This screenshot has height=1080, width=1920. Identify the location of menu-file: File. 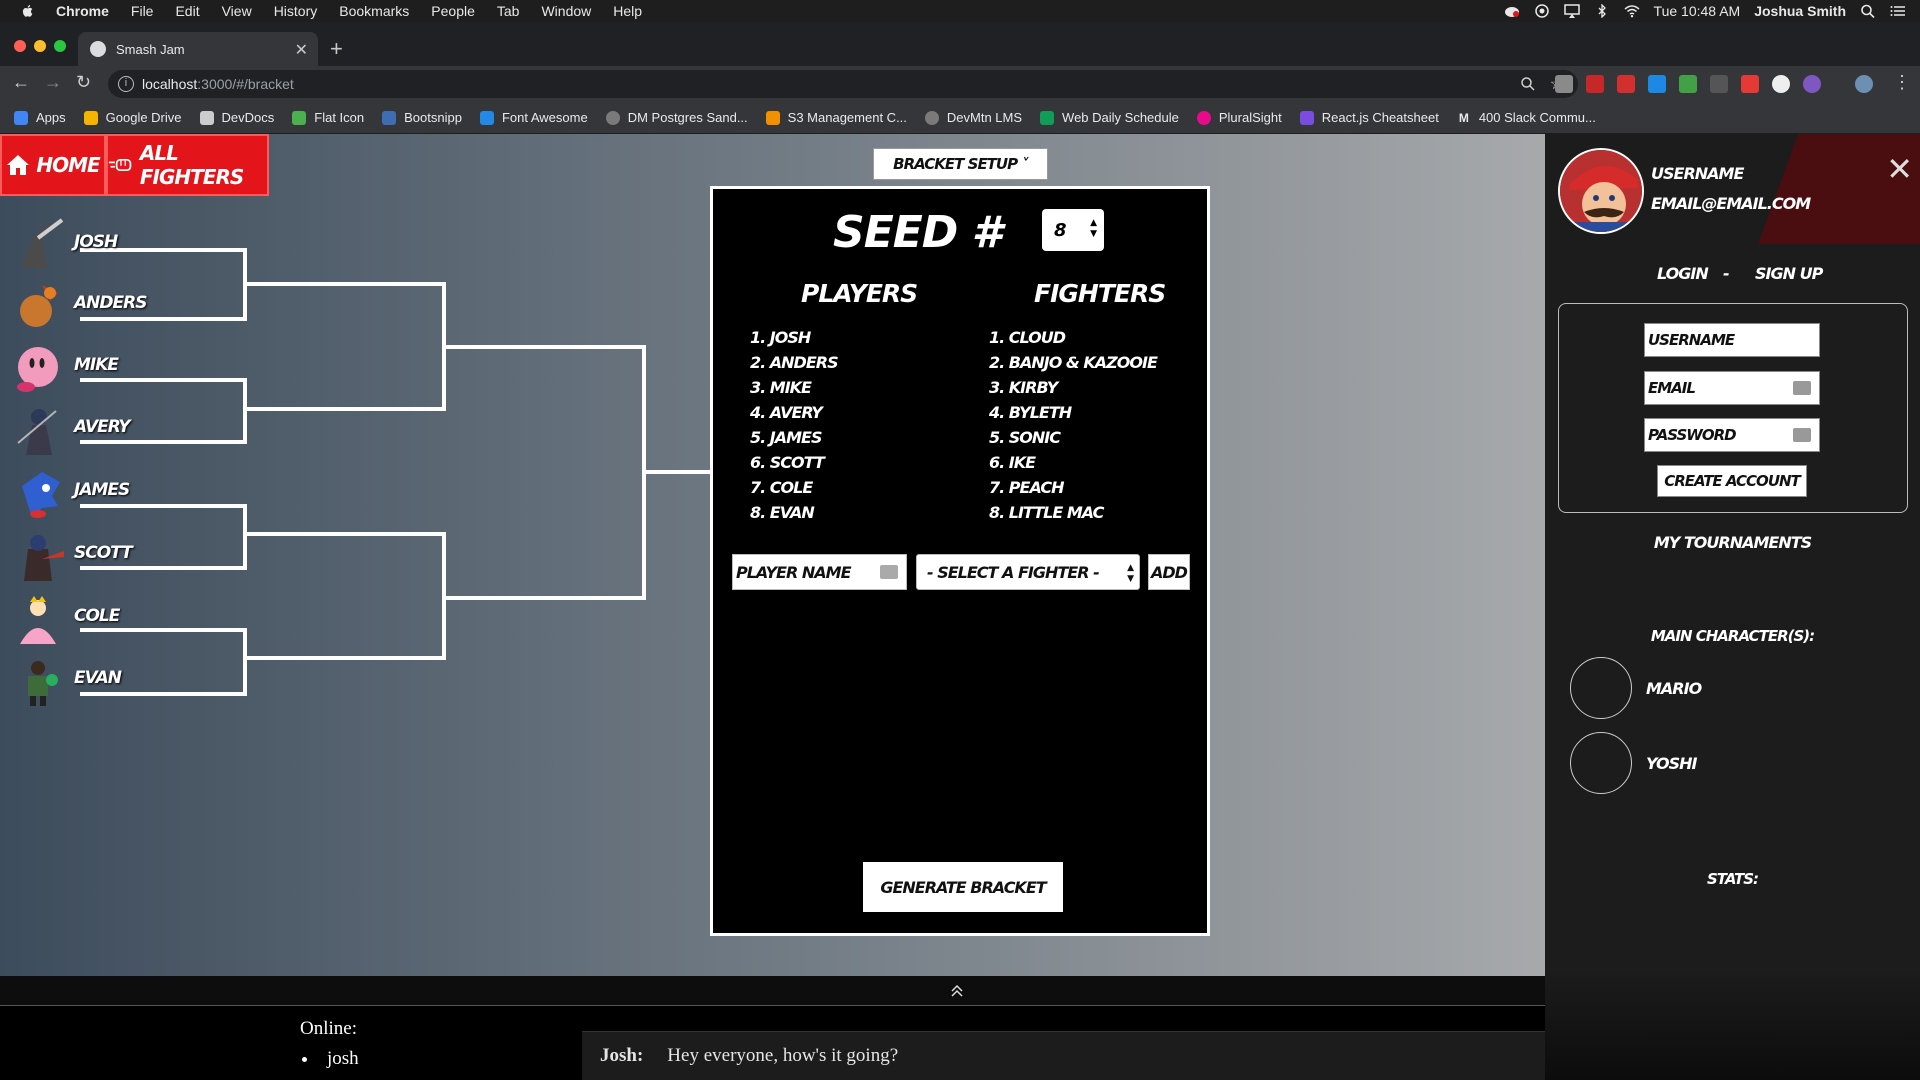
(142, 11).